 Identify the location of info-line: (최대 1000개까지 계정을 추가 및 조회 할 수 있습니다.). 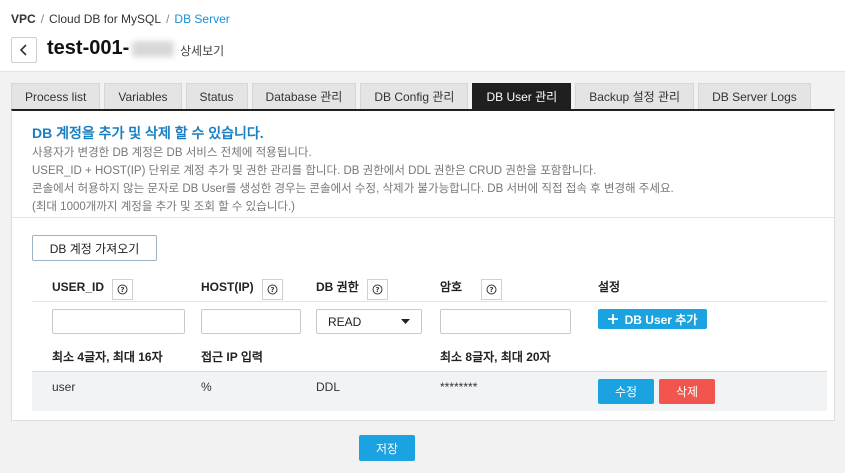
(164, 207).